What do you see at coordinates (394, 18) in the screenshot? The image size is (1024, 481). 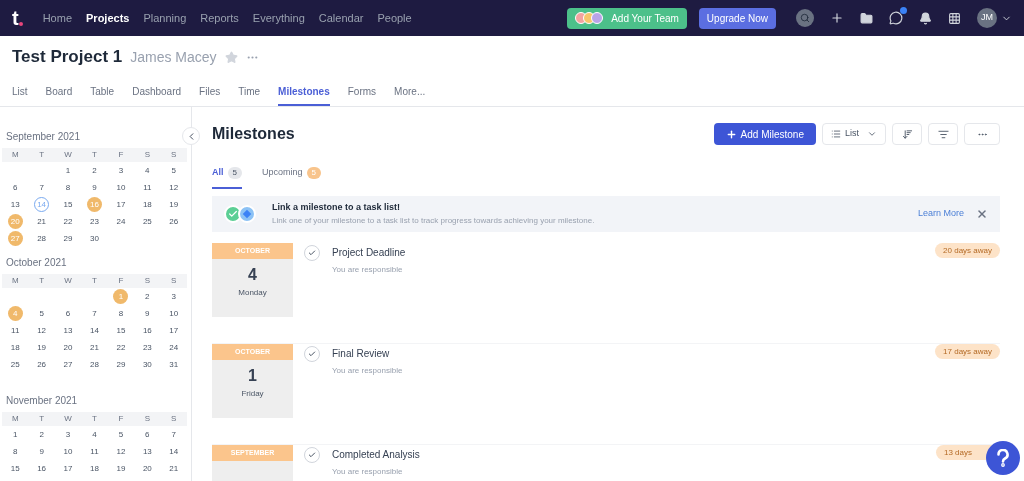 I see `nav-link: People` at bounding box center [394, 18].